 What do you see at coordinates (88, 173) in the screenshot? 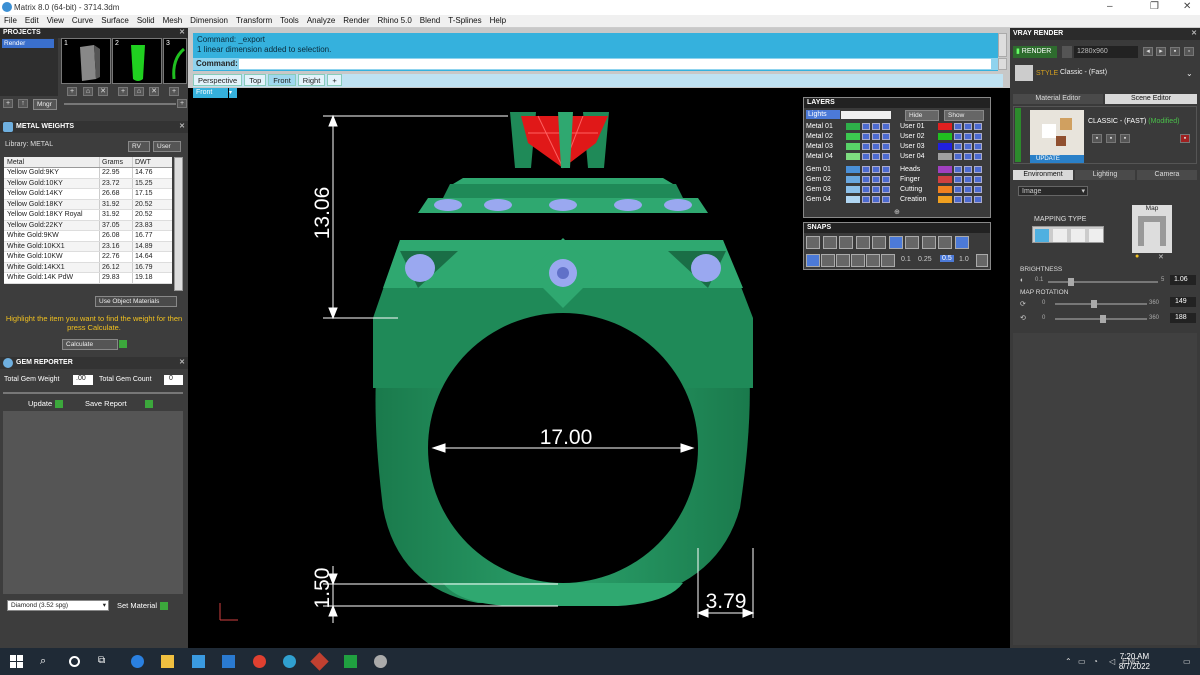
I see `table-row: Yellow Gold:9KY 22.95 14.76` at bounding box center [88, 173].